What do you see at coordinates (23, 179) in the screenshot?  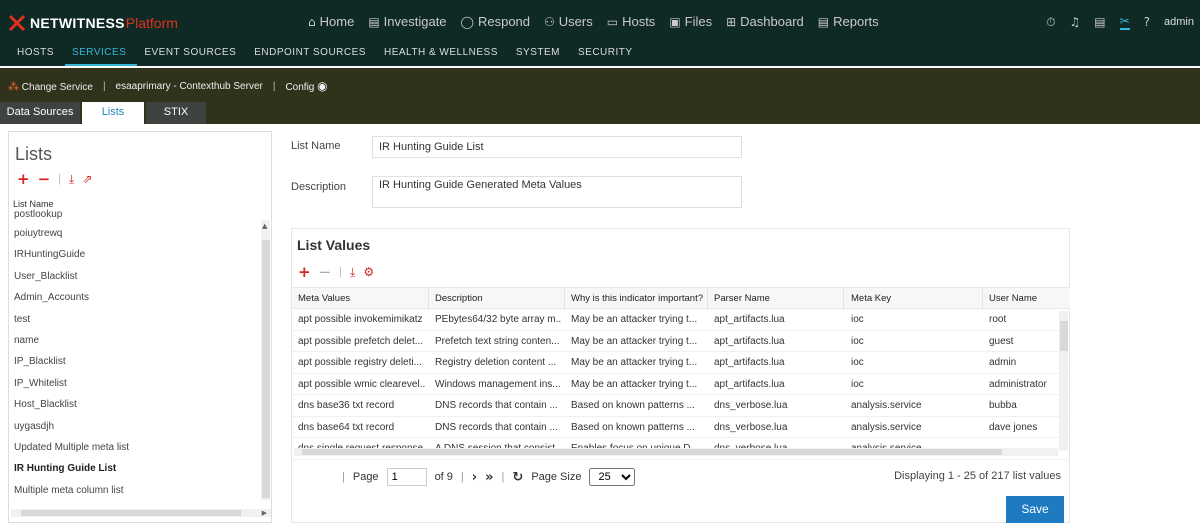 I see `add-list-icon: +` at bounding box center [23, 179].